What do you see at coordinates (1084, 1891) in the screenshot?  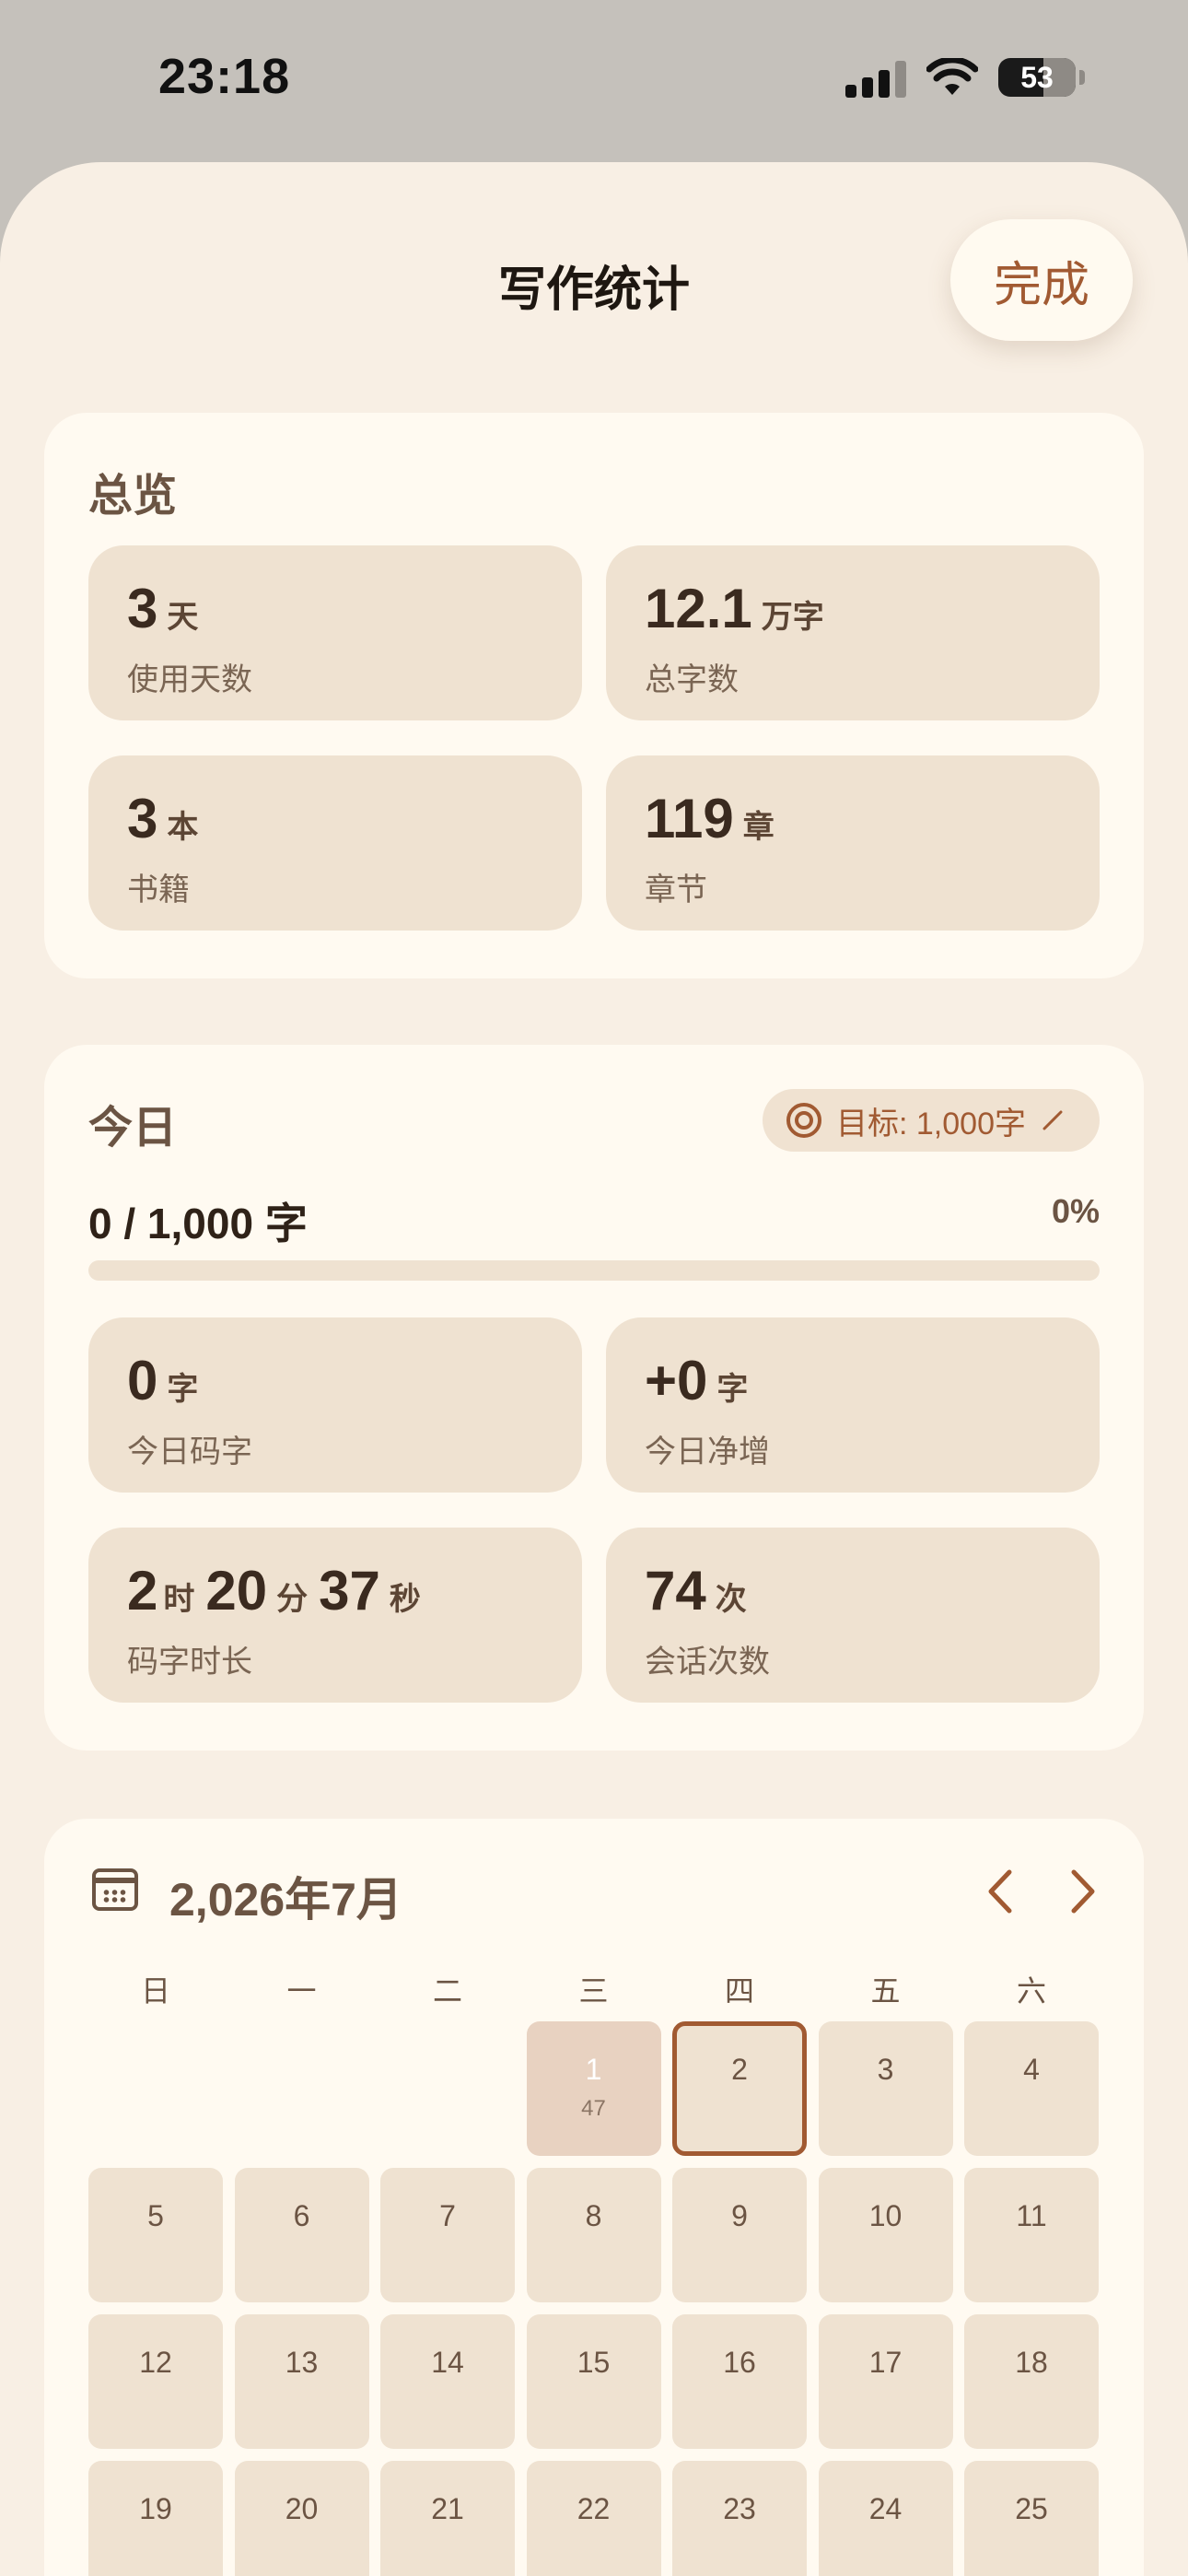 I see `chevron-right-icon` at bounding box center [1084, 1891].